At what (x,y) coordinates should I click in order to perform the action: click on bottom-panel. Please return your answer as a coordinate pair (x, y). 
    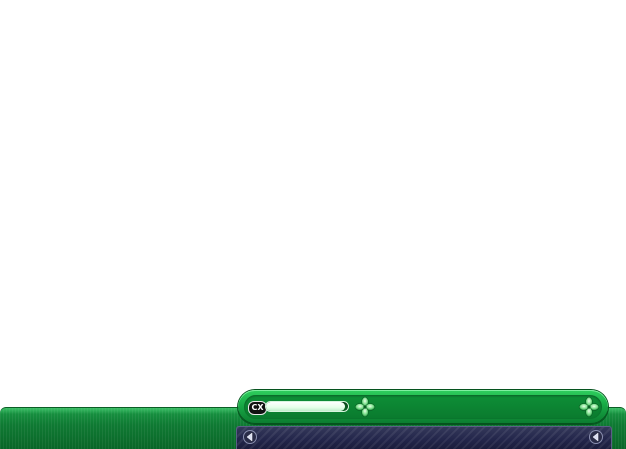
    Looking at the image, I should click on (424, 437).